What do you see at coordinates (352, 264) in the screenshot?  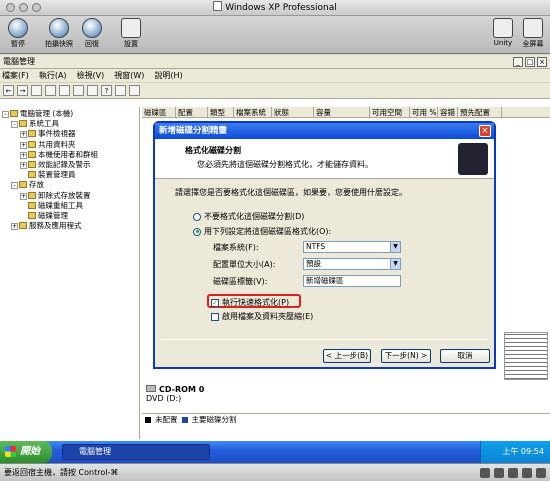 I see `alloc-select: 預設 ▼` at bounding box center [352, 264].